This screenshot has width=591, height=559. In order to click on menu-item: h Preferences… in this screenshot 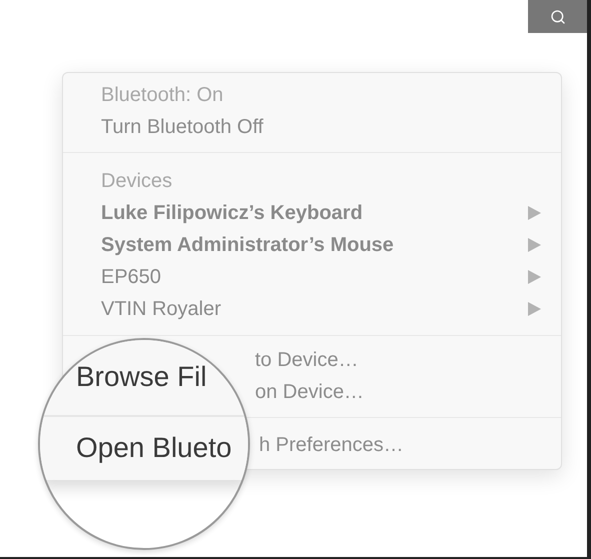, I will do `click(331, 445)`.